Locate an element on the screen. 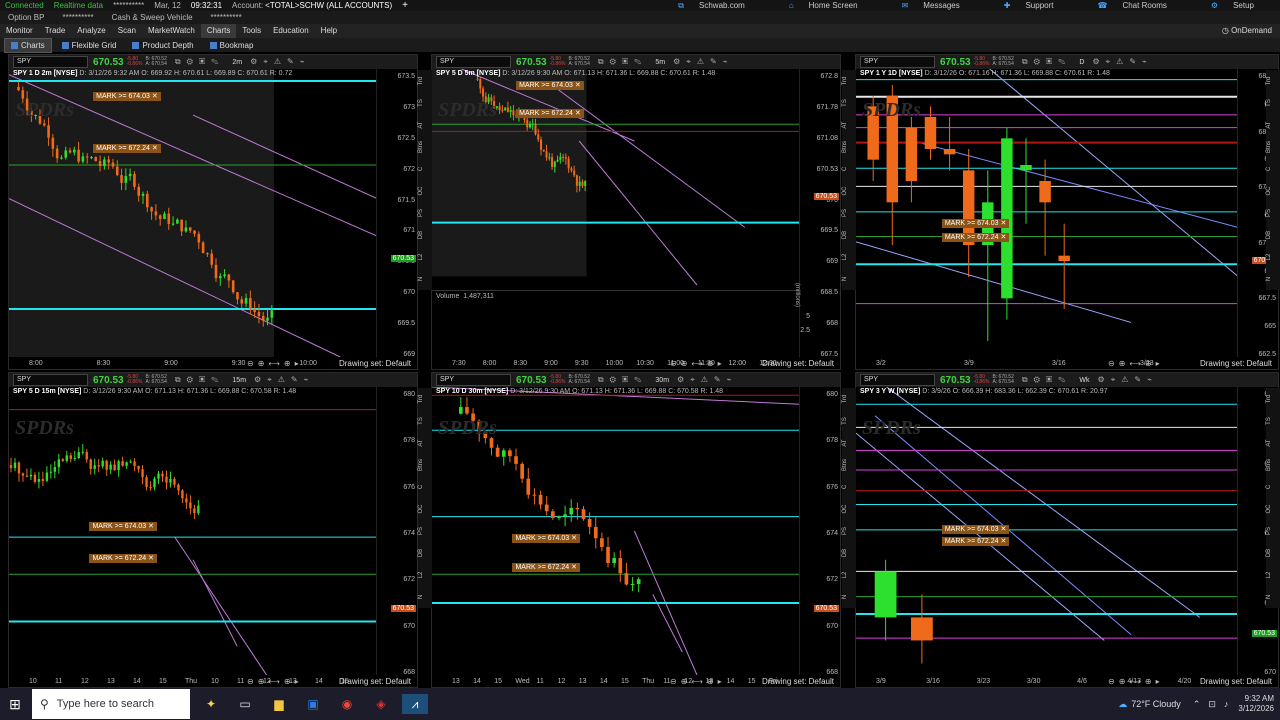 This screenshot has width=1280, height=720. link-messages: ✉ Messages is located at coordinates (930, 5).